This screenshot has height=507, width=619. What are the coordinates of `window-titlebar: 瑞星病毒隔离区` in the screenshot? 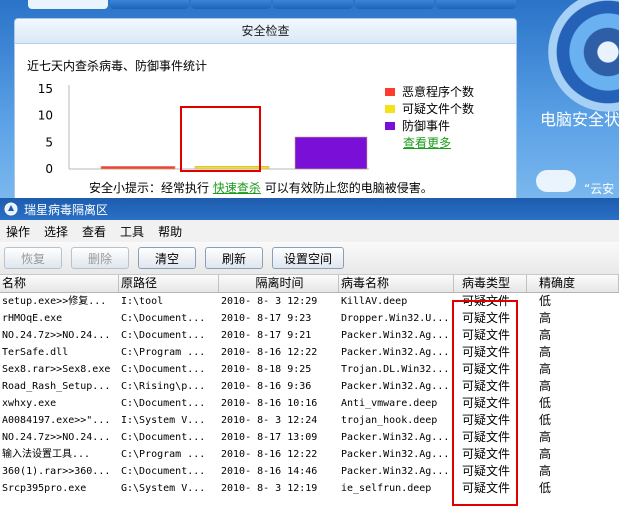 It's located at (309, 209).